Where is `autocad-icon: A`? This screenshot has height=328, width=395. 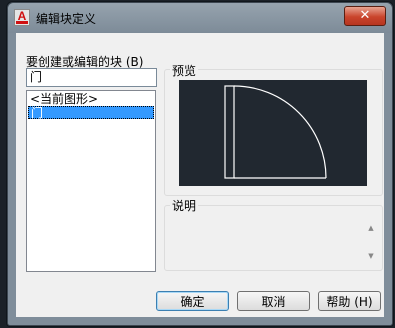 autocad-icon: A is located at coordinates (22, 17).